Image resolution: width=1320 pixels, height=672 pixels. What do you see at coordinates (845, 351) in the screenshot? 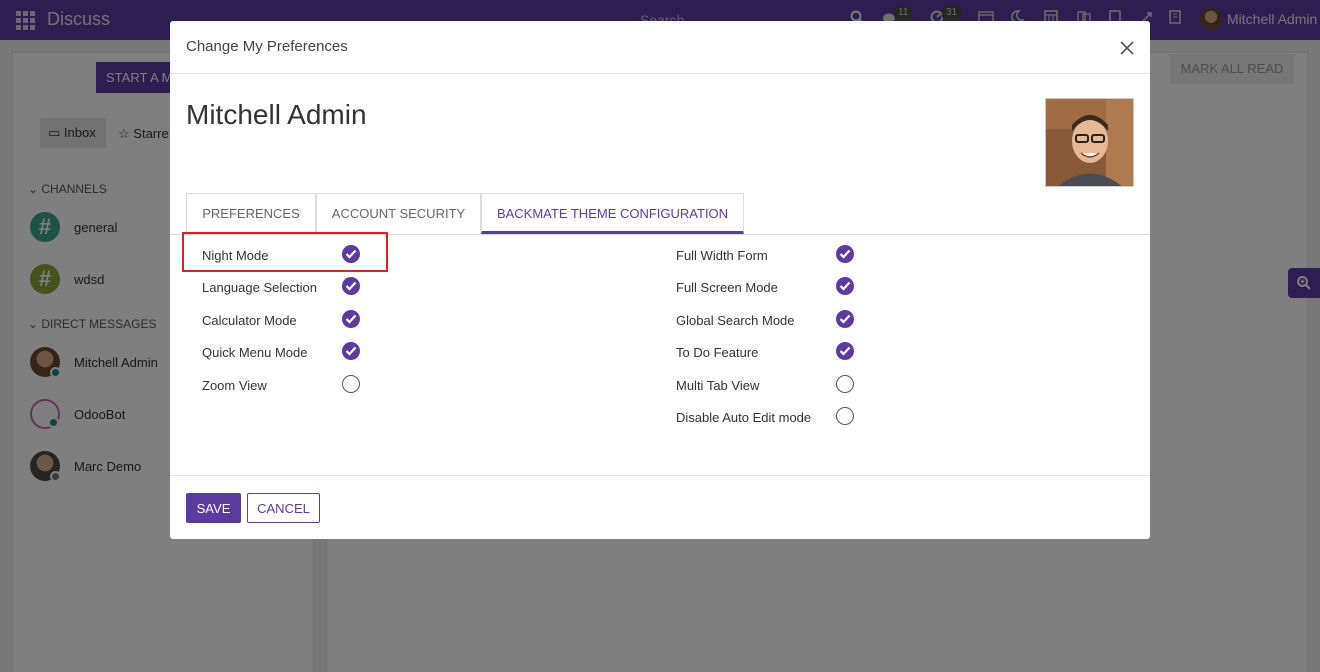
I see `to-do-feature-checkbox` at bounding box center [845, 351].